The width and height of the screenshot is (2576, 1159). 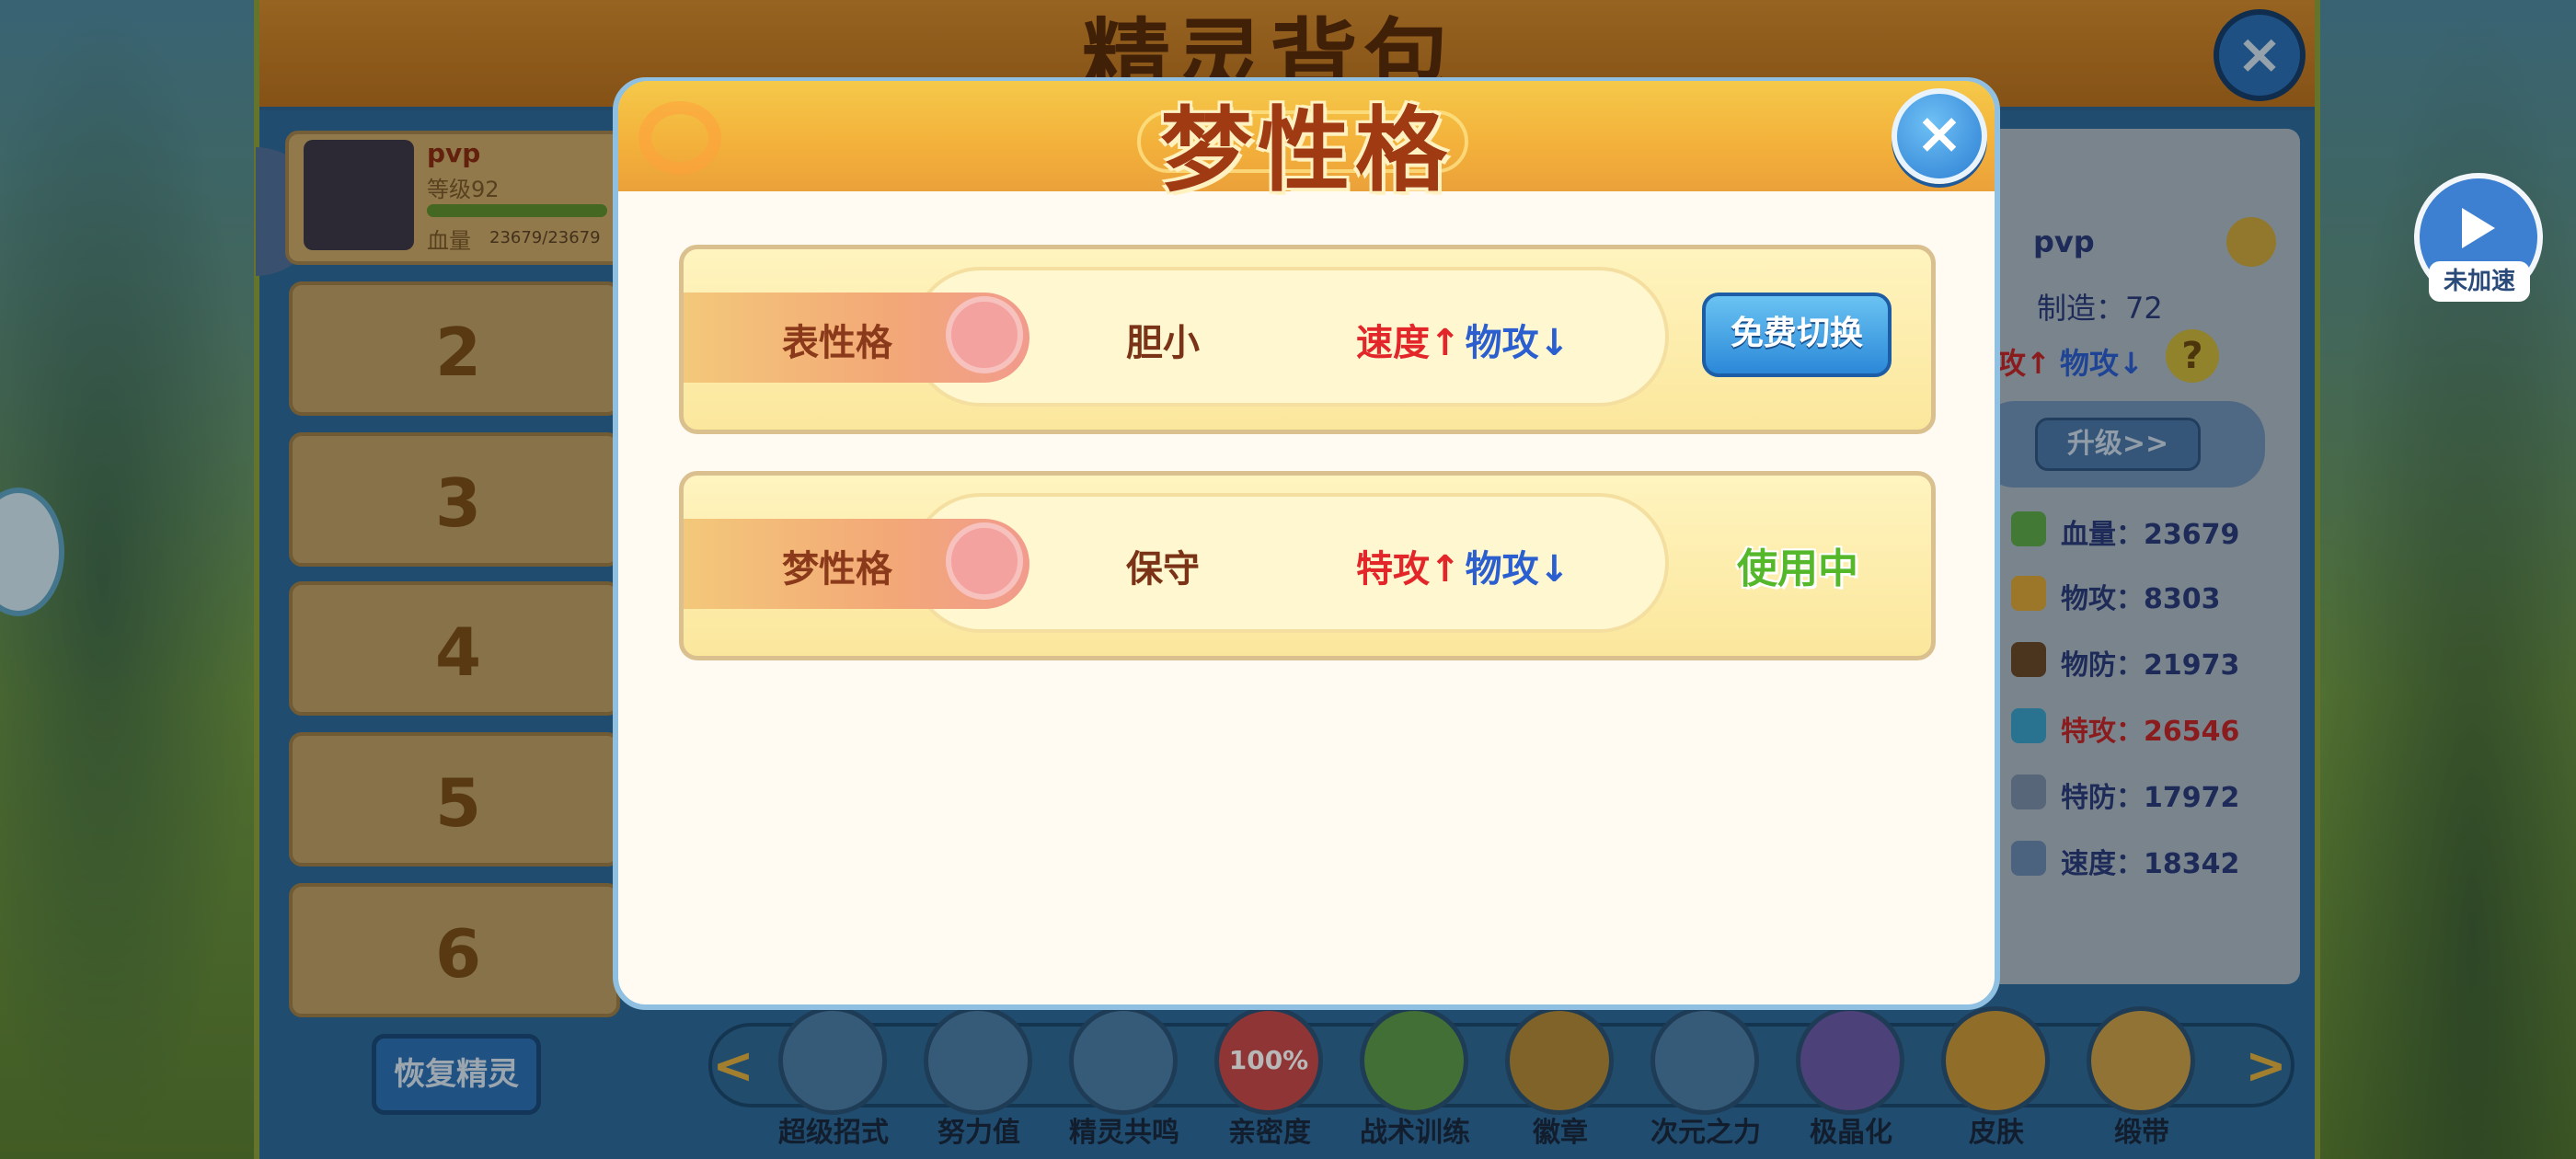 What do you see at coordinates (837, 343) in the screenshot?
I see `nature-row-label: 表性格` at bounding box center [837, 343].